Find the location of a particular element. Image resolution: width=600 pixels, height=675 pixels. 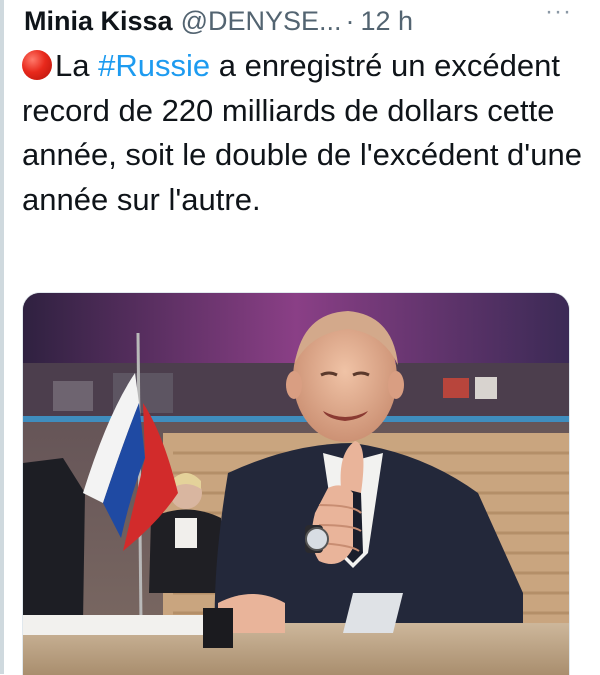

hashtag-link: #Russie is located at coordinates (154, 65).